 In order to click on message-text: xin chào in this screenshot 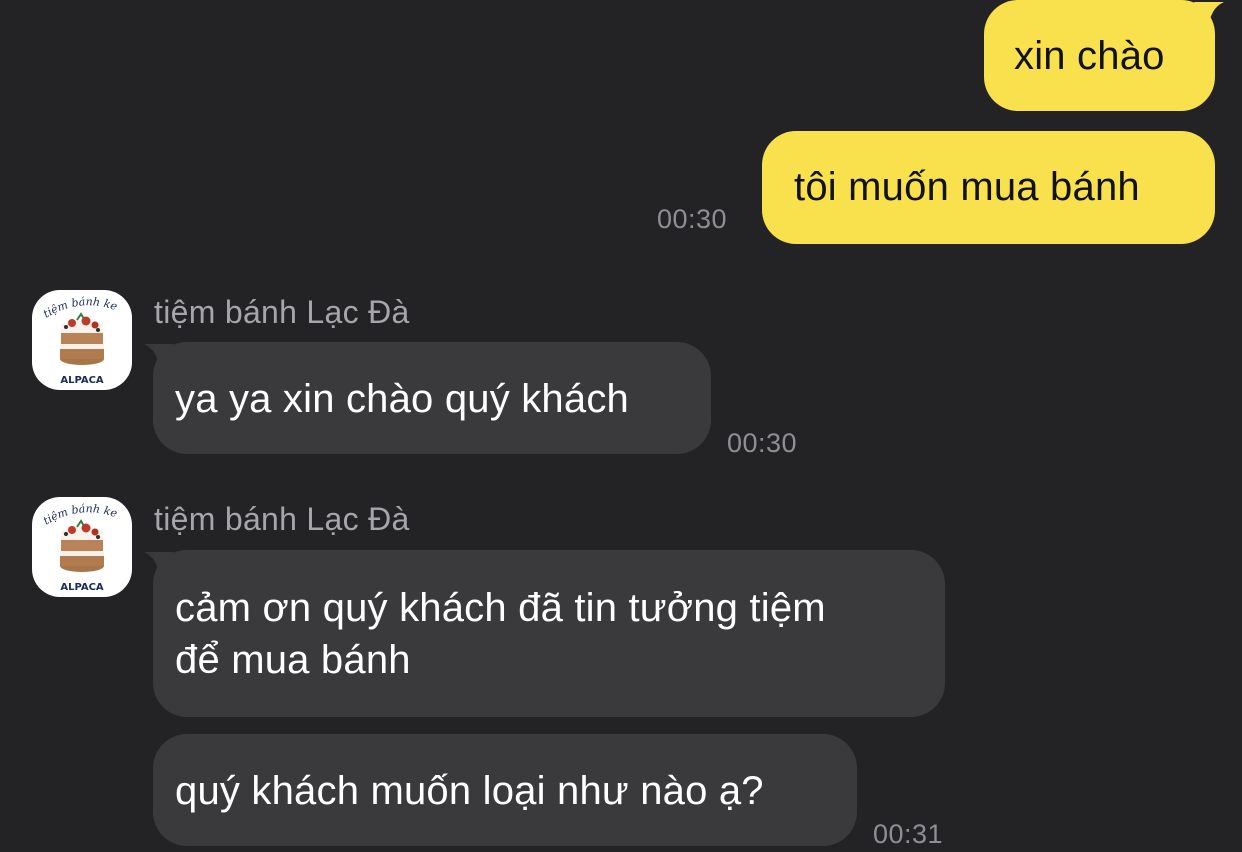, I will do `click(1089, 56)`.